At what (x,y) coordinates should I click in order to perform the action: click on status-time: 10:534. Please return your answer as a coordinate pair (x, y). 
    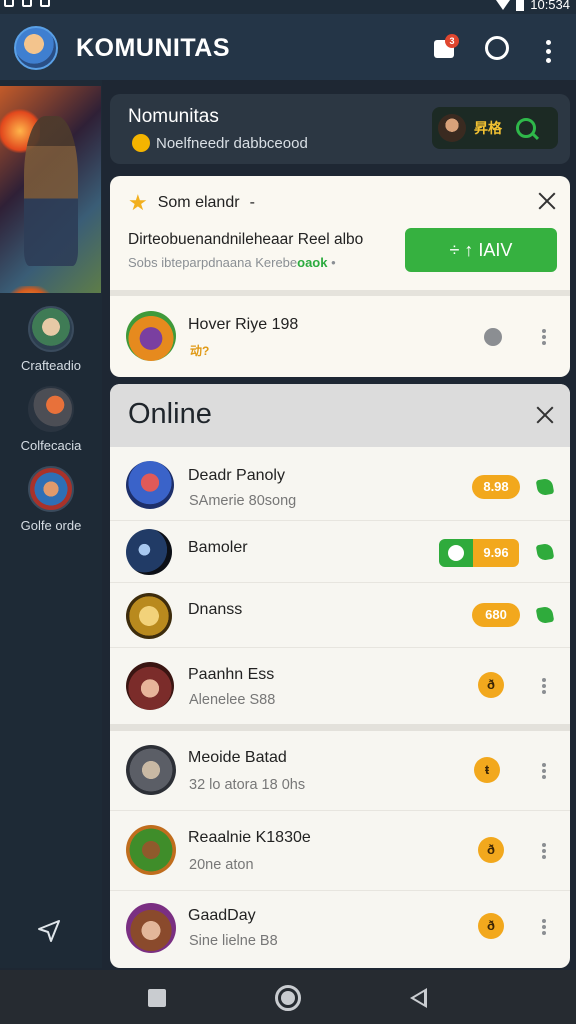
    Looking at the image, I should click on (550, 6).